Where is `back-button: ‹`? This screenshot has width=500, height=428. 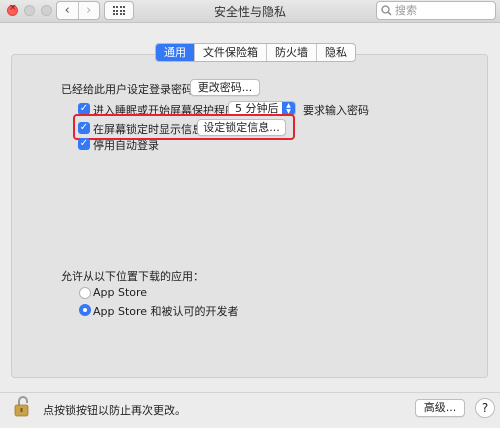
back-button: ‹ is located at coordinates (68, 10).